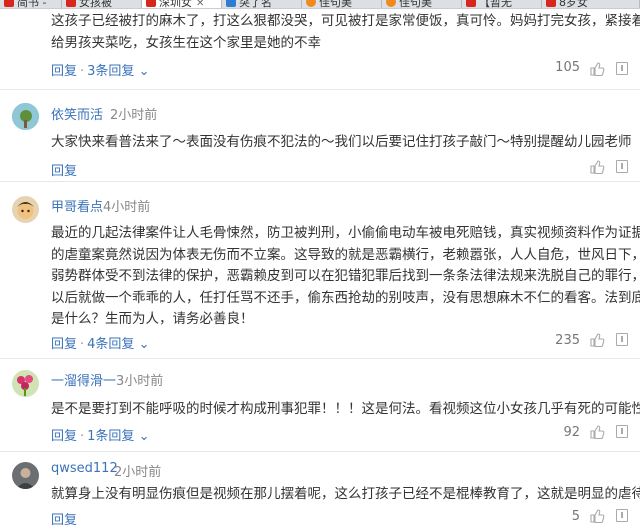  What do you see at coordinates (575, 516) in the screenshot?
I see `like-count: 5` at bounding box center [575, 516].